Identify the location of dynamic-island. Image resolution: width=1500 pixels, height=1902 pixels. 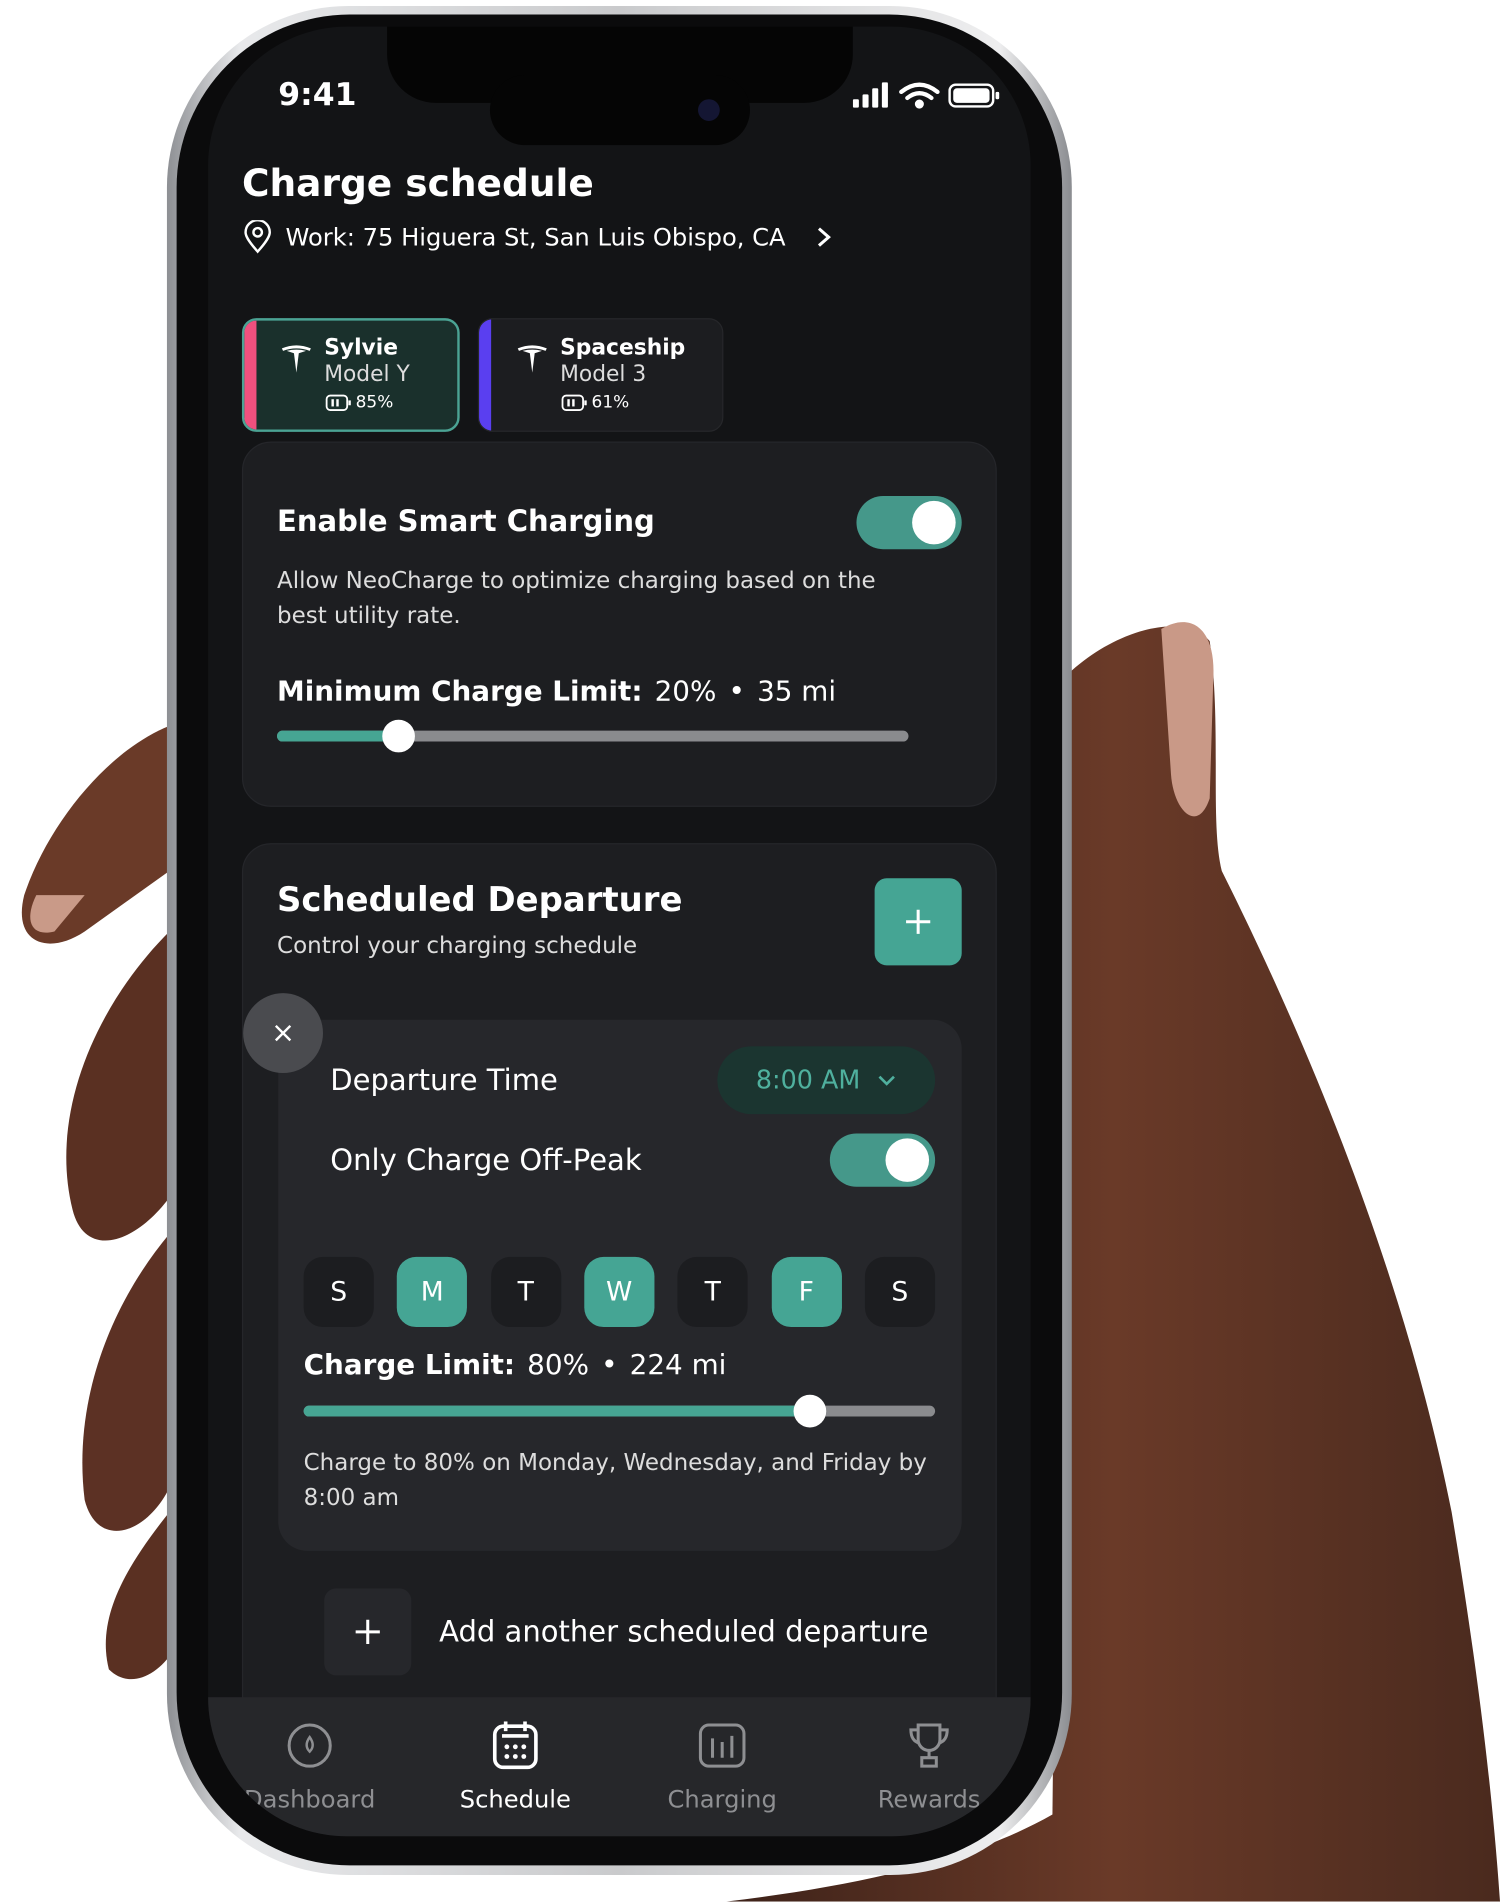
(620, 110).